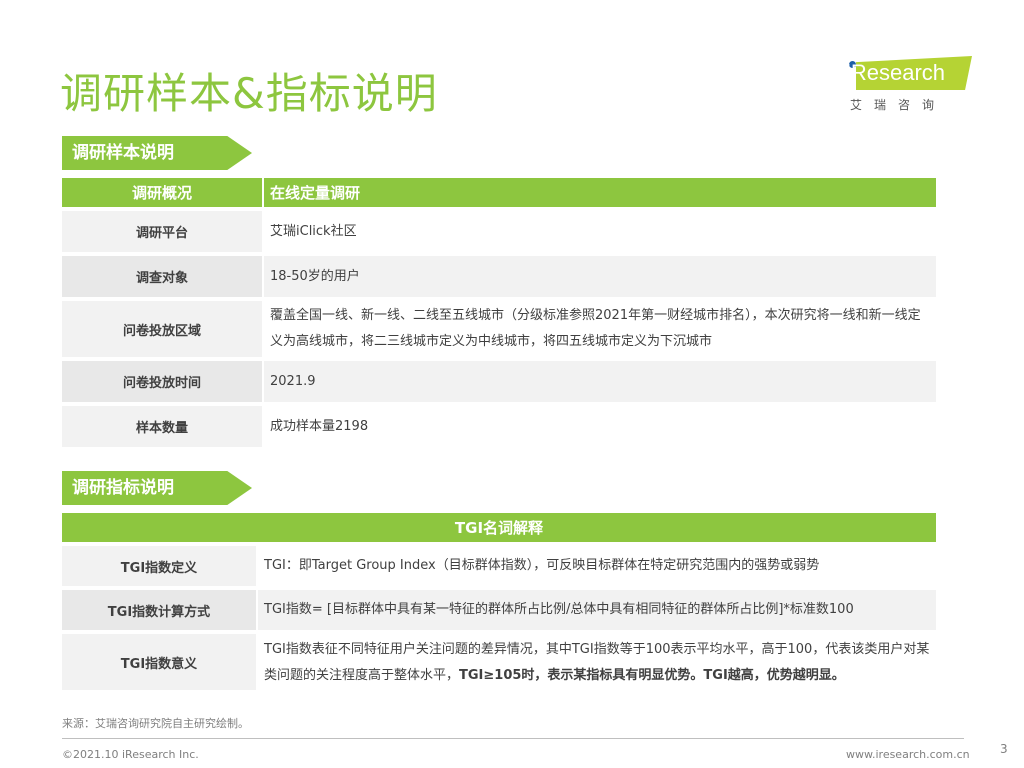 Image resolution: width=1024 pixels, height=768 pixels. What do you see at coordinates (157, 153) in the screenshot?
I see `section-banner-sample: 调研样本说明` at bounding box center [157, 153].